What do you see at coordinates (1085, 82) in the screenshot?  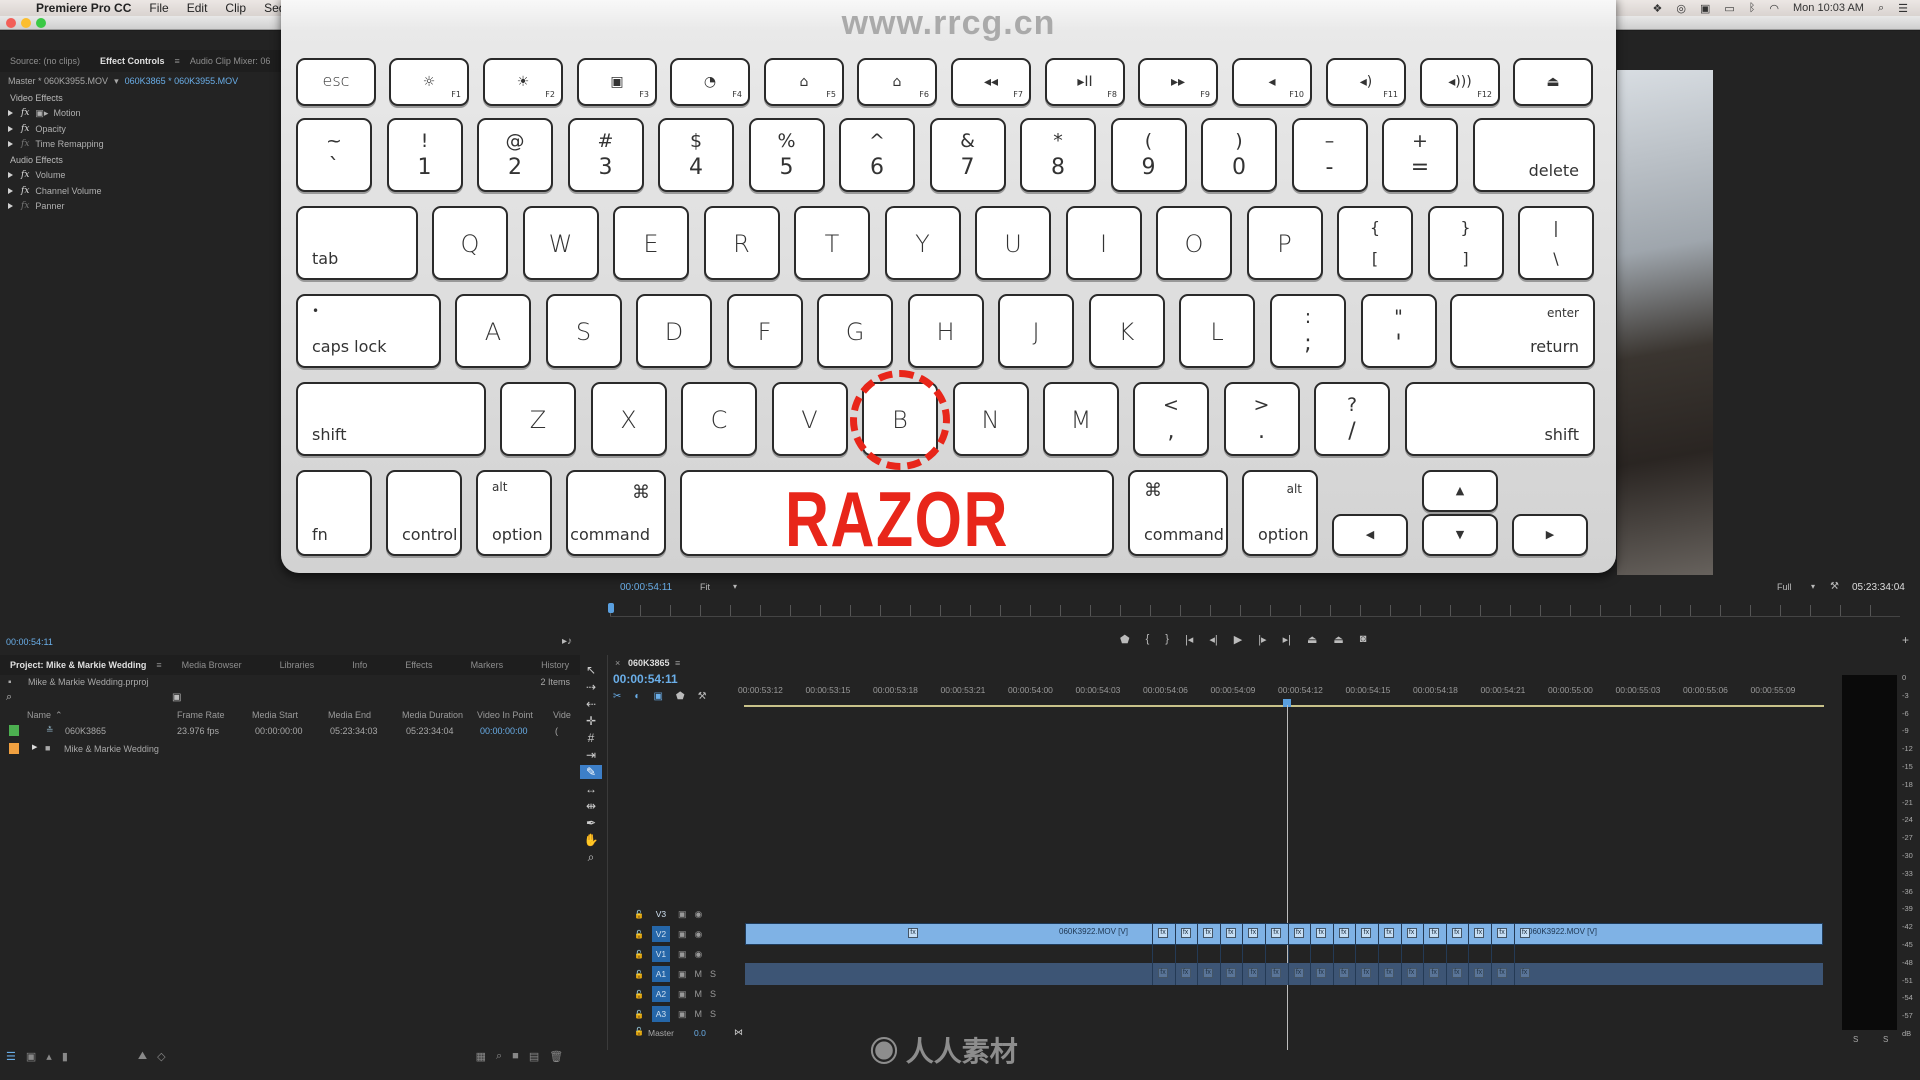 I see `key-f8: ▸II F8` at bounding box center [1085, 82].